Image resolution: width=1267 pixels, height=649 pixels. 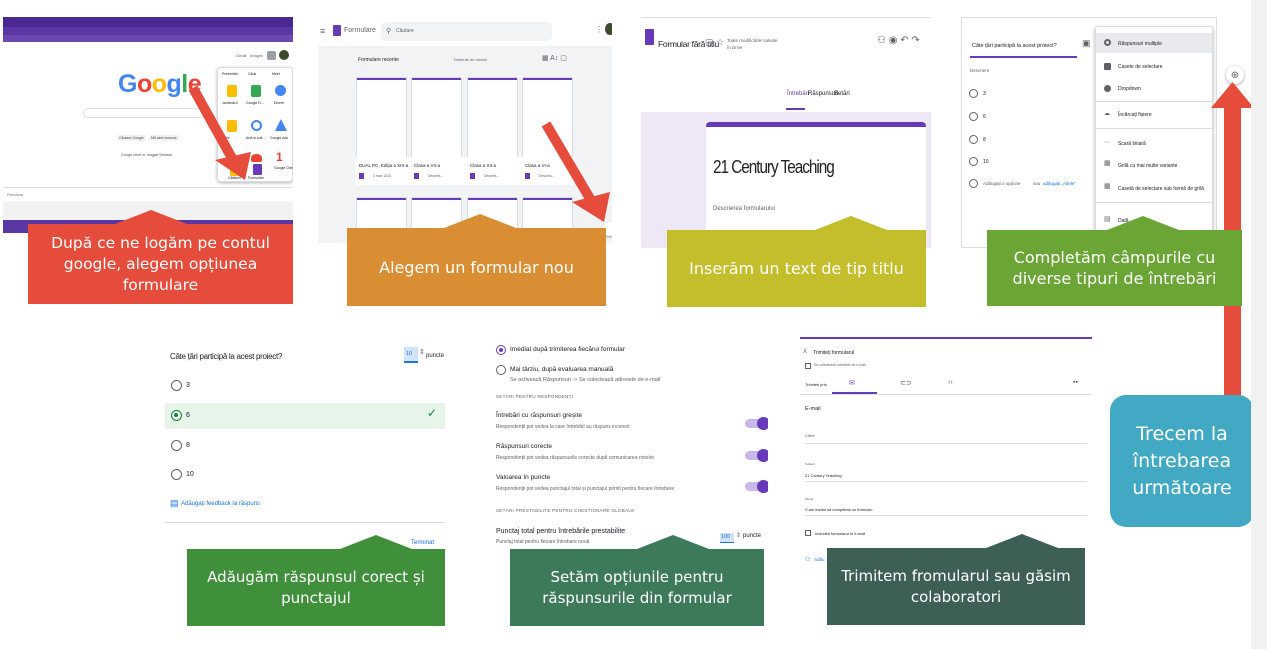 I want to click on default-points-unit: puncte, so click(x=752, y=536).